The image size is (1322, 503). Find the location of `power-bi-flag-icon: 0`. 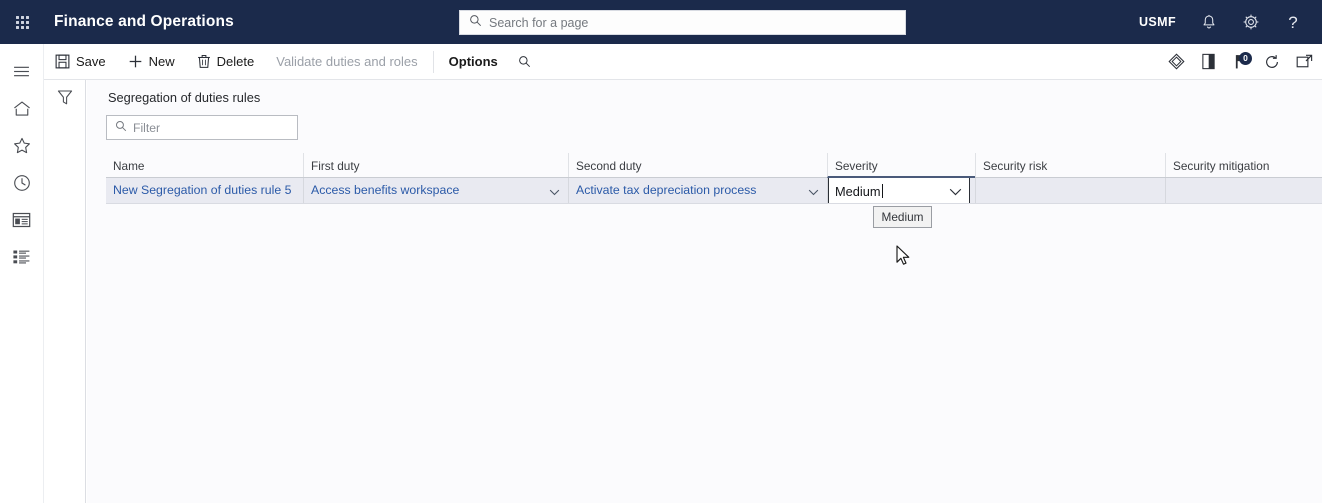

power-bi-flag-icon: 0 is located at coordinates (1240, 62).